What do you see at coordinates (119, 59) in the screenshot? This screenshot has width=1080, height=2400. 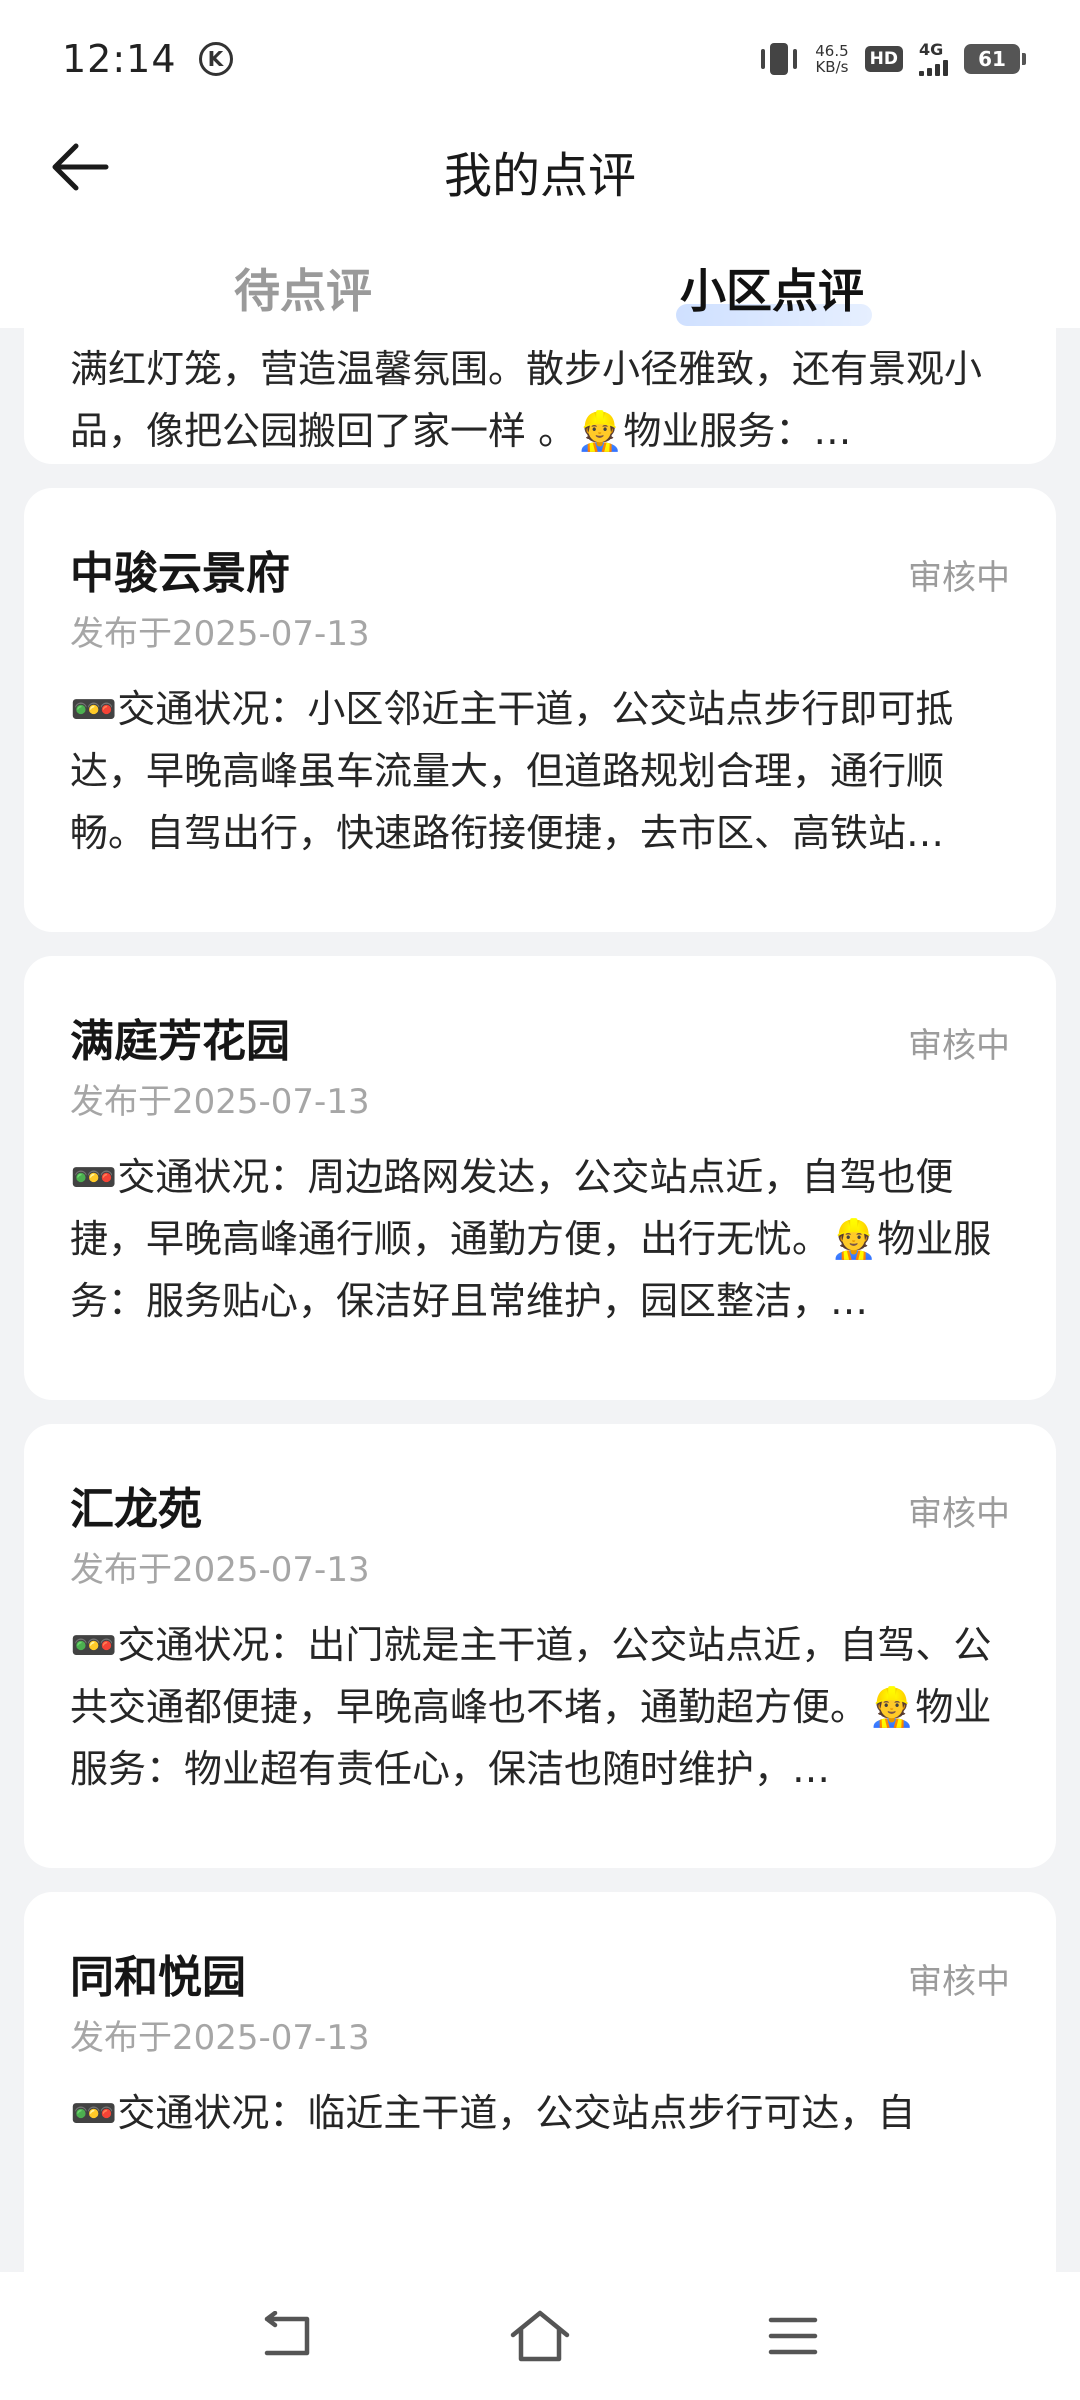 I see `status-time: 12:14` at bounding box center [119, 59].